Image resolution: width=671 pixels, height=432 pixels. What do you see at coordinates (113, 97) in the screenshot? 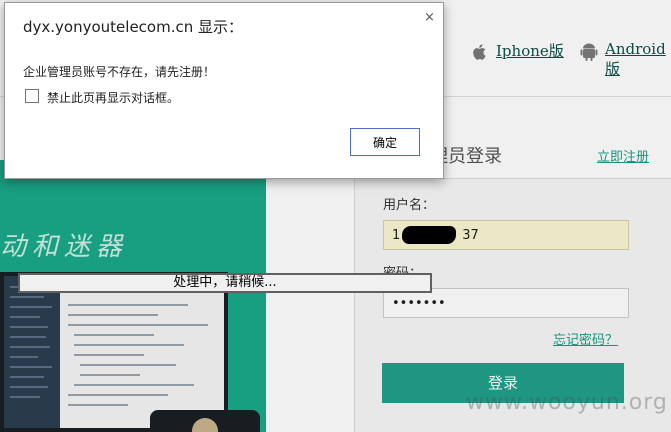
I see `suppress-dialogs-label: 禁止此页再显示对话框。` at bounding box center [113, 97].